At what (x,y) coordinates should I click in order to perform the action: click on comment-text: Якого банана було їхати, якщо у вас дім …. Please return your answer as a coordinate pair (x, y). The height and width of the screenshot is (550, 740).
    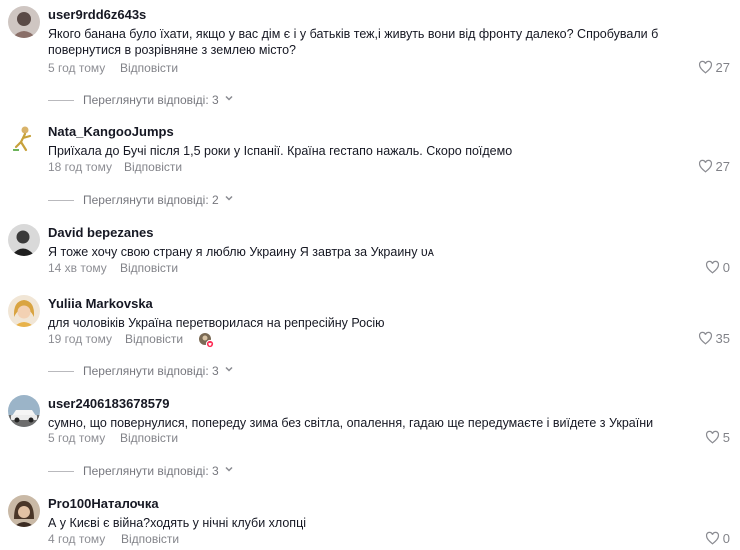
    Looking at the image, I should click on (353, 42).